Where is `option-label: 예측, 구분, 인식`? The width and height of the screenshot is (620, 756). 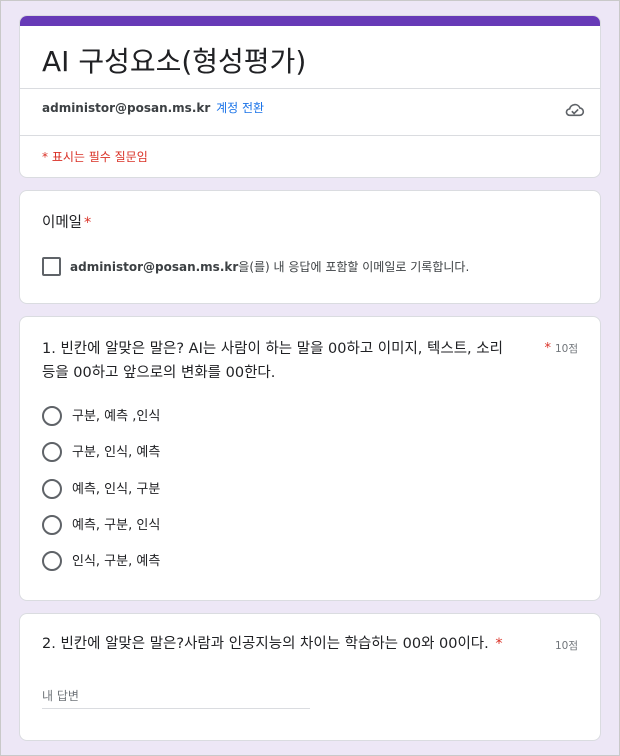 option-label: 예측, 구분, 인식 is located at coordinates (116, 525).